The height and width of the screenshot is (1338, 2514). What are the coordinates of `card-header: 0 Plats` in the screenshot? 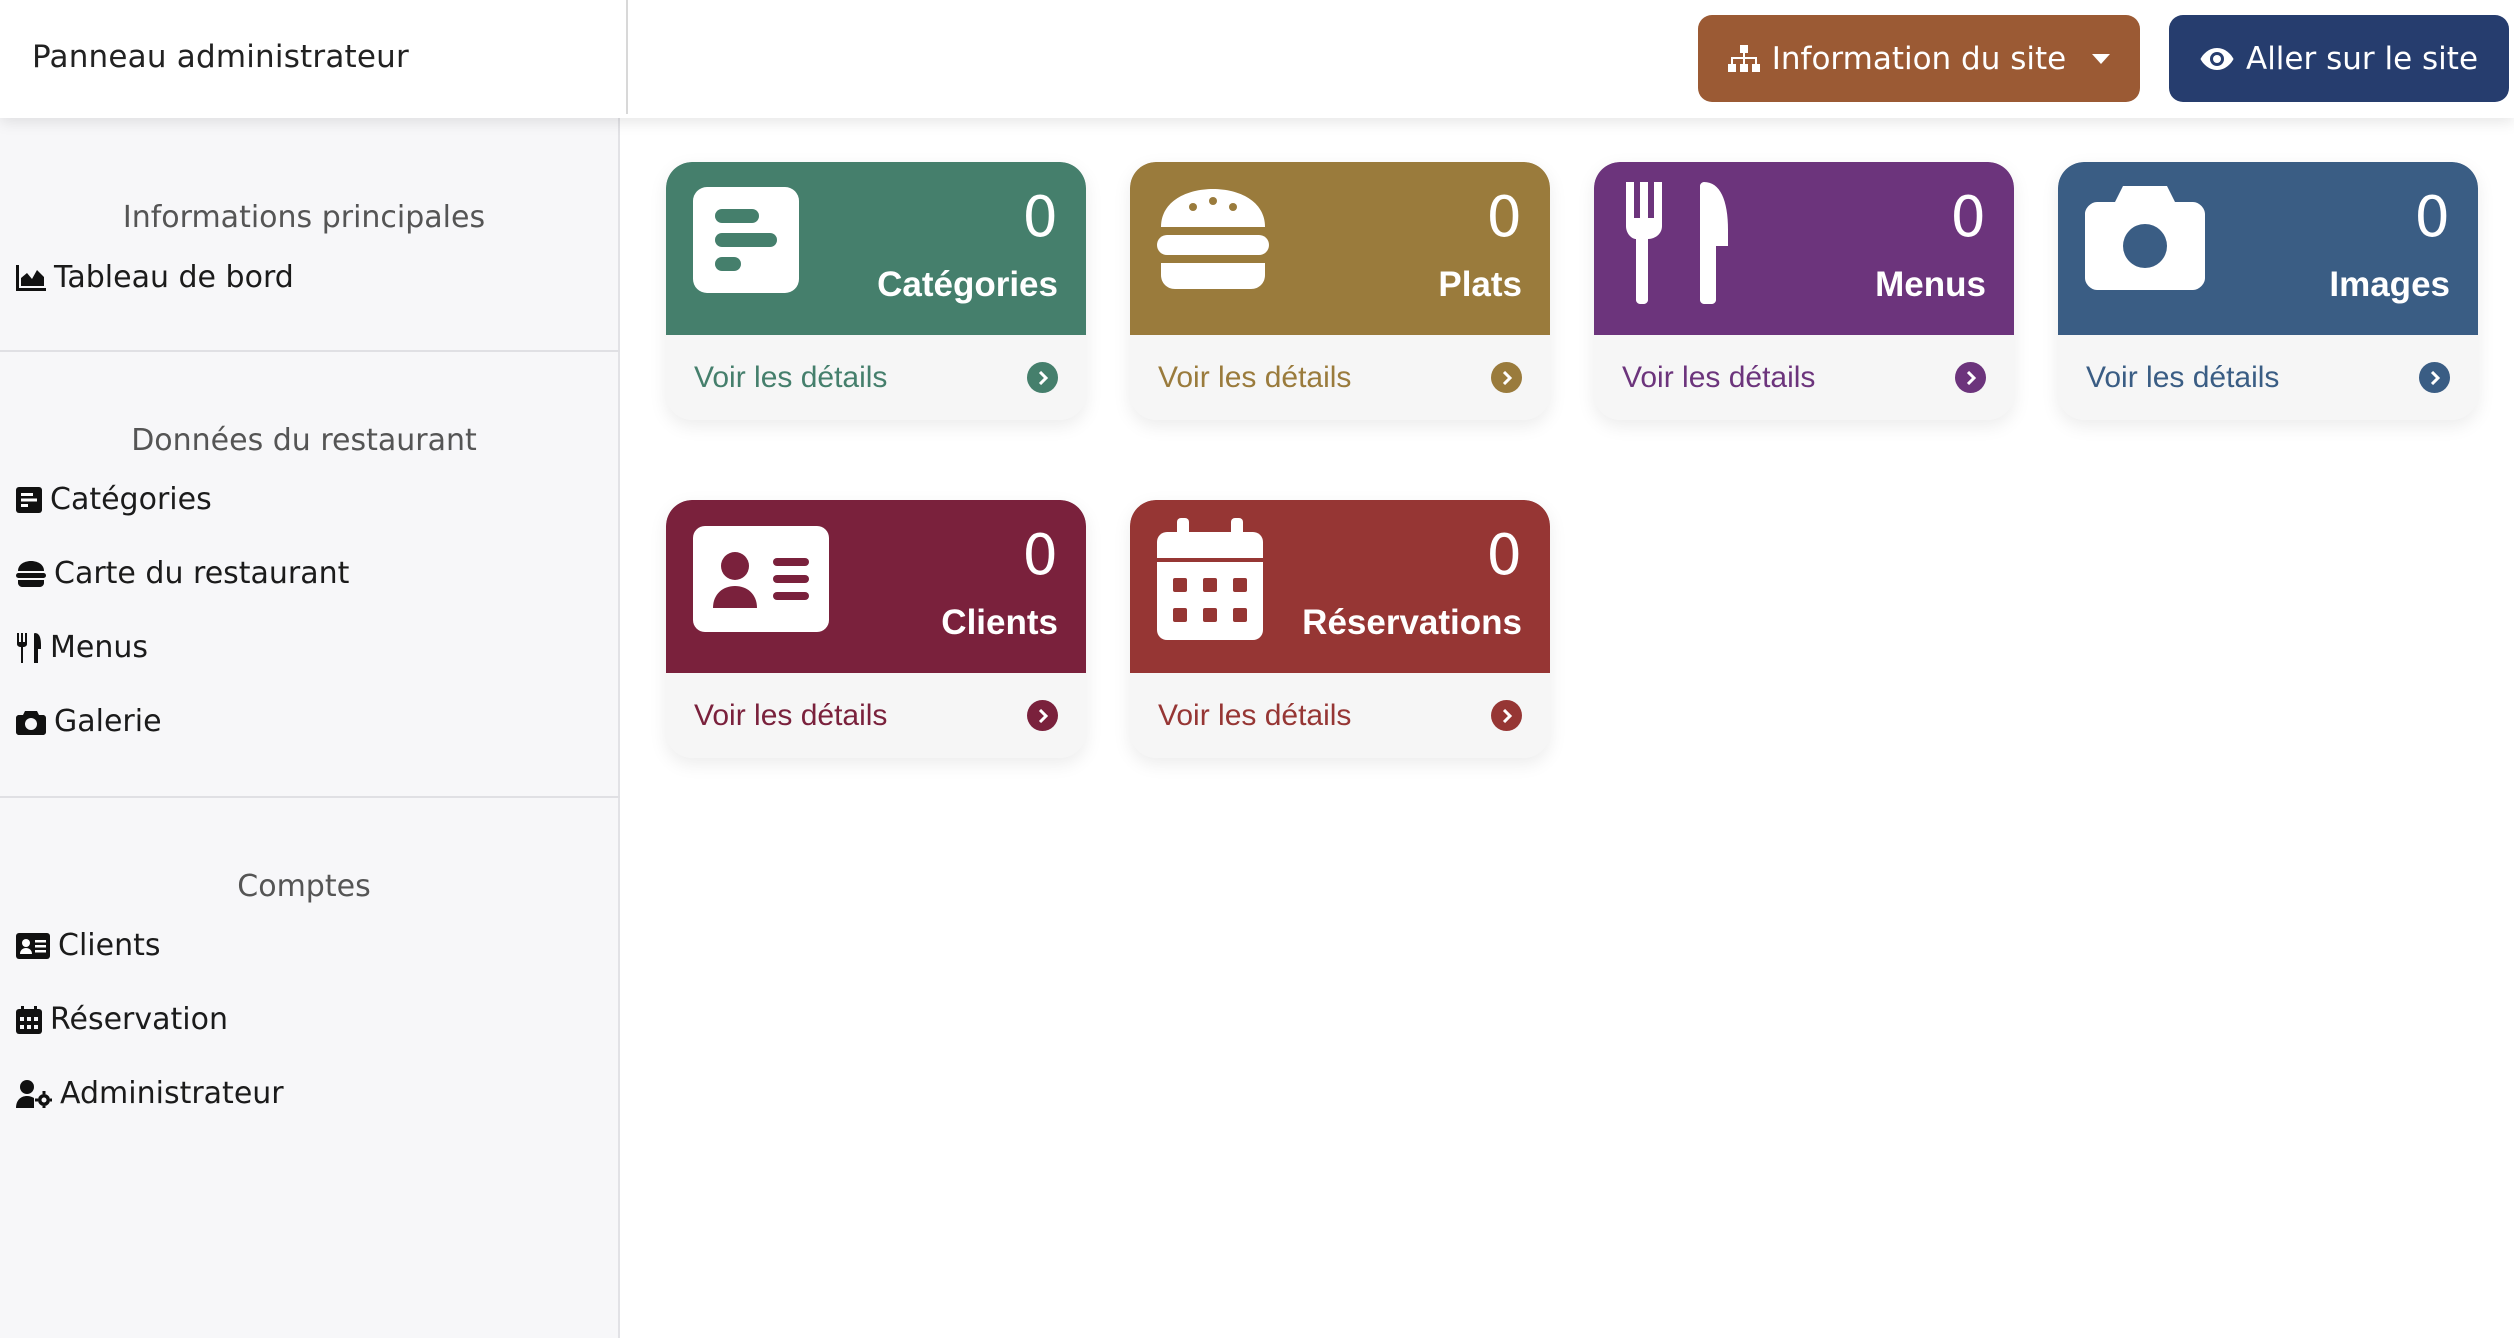 It's located at (1340, 248).